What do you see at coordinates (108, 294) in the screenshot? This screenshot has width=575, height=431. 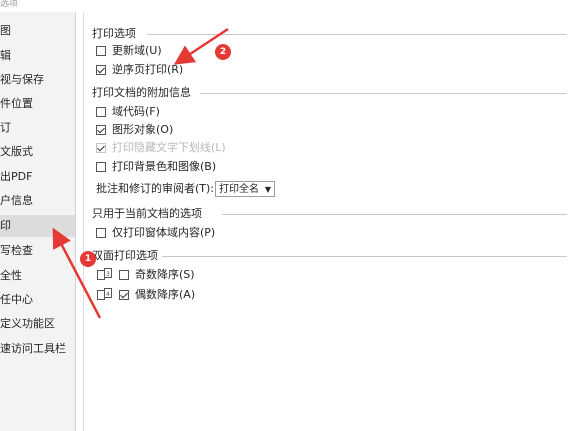 I see `svg-text: 4` at bounding box center [108, 294].